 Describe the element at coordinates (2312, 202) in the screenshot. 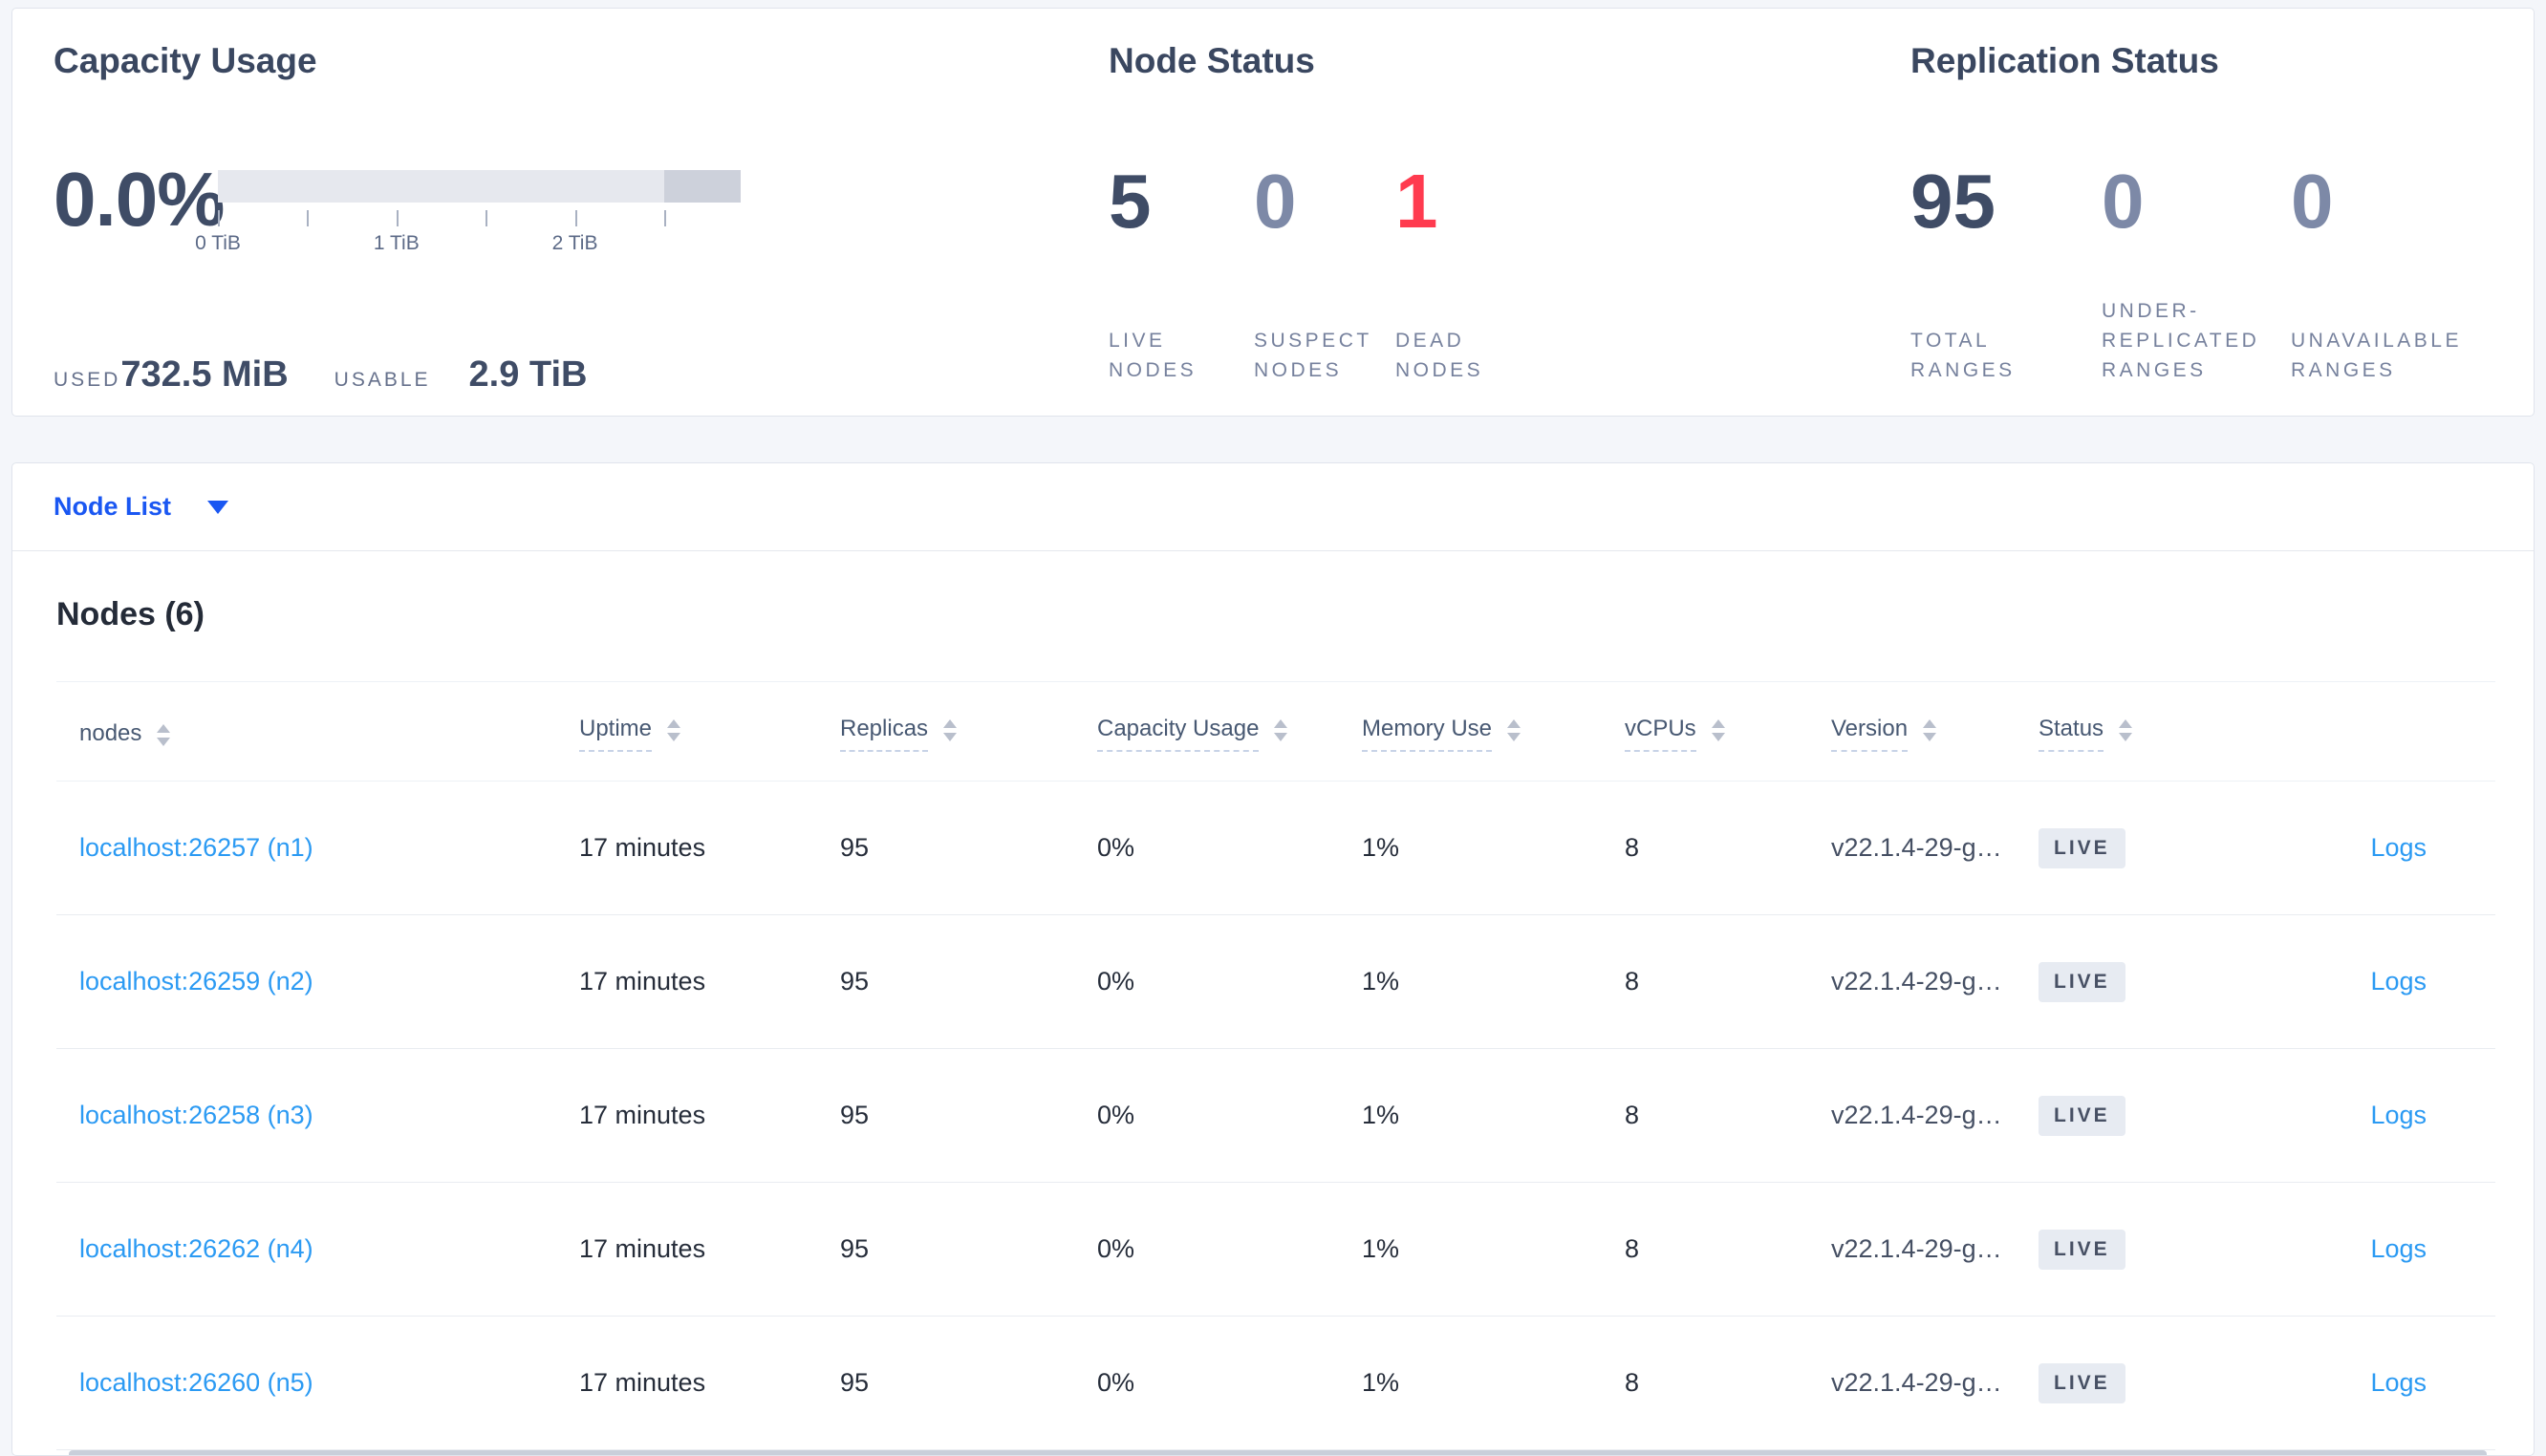

I see `unavailable-ranges-value: 0` at that location.